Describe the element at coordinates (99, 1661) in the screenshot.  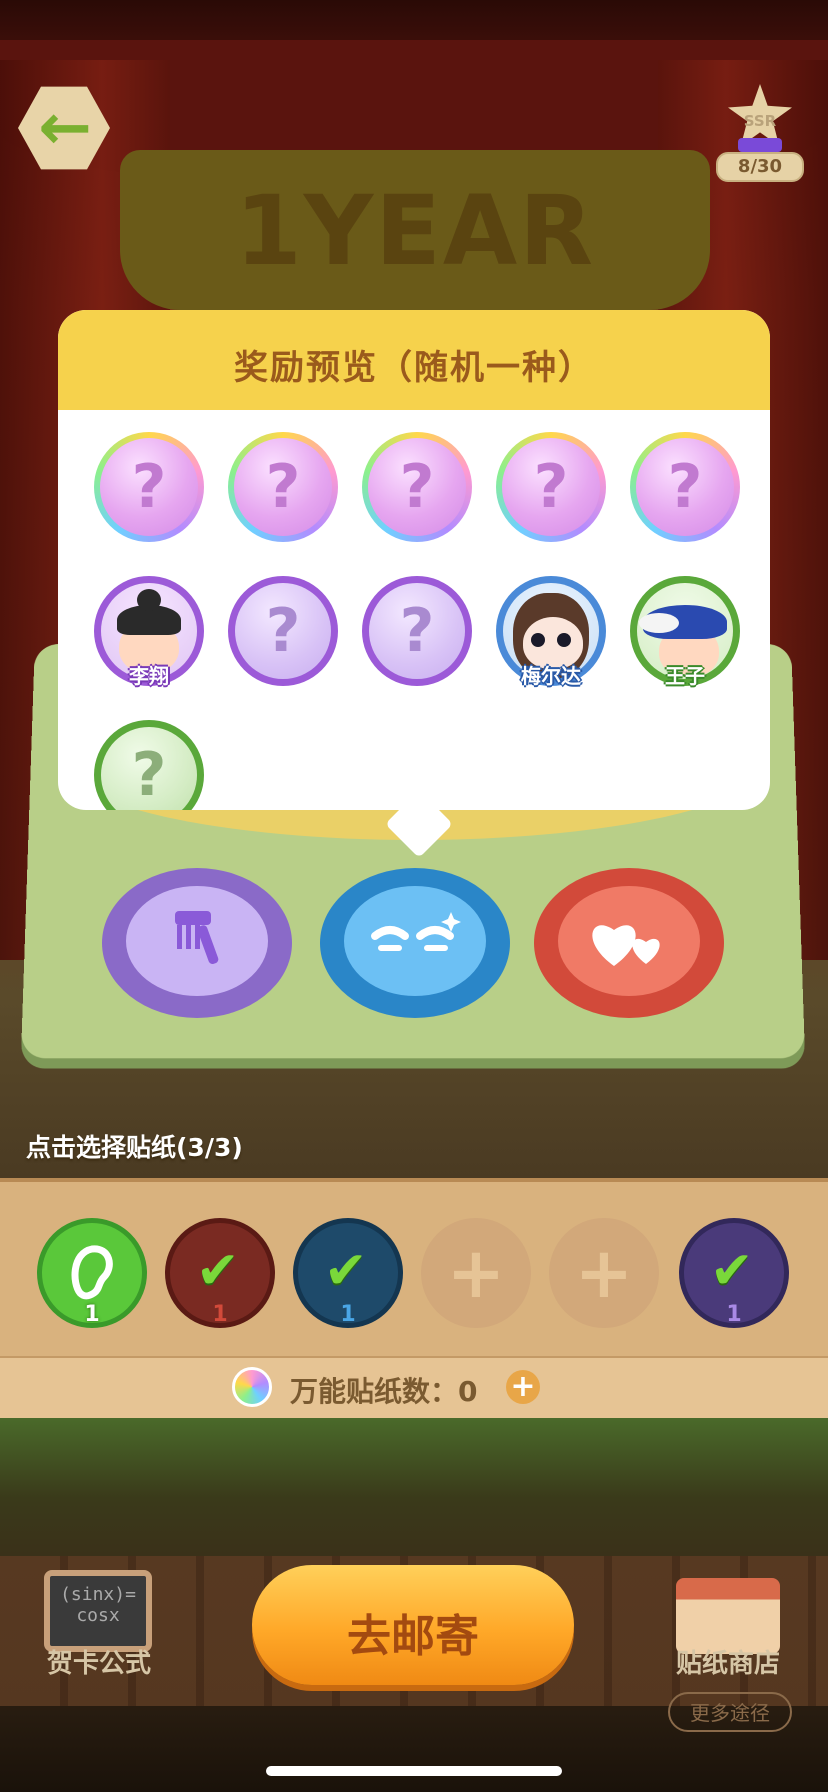
I see `card-formula-label: 贺卡公式` at that location.